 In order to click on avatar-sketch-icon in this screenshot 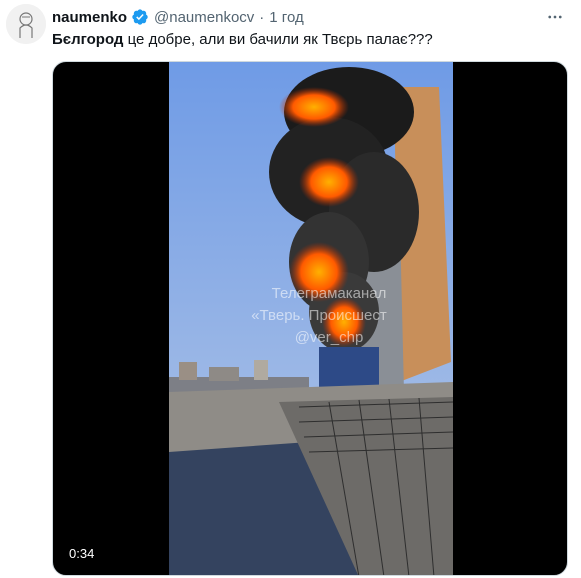, I will do `click(26, 24)`.